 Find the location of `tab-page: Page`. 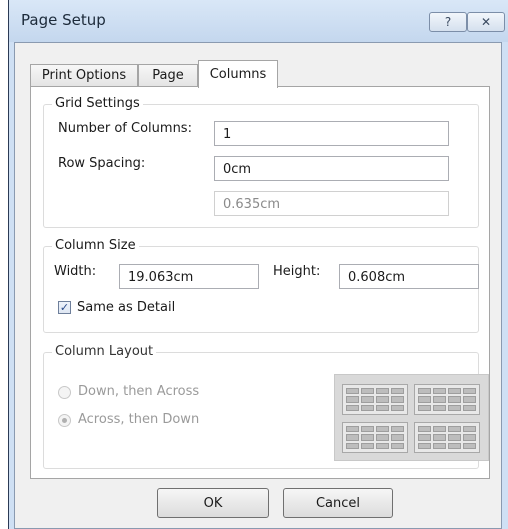

tab-page: Page is located at coordinates (168, 75).